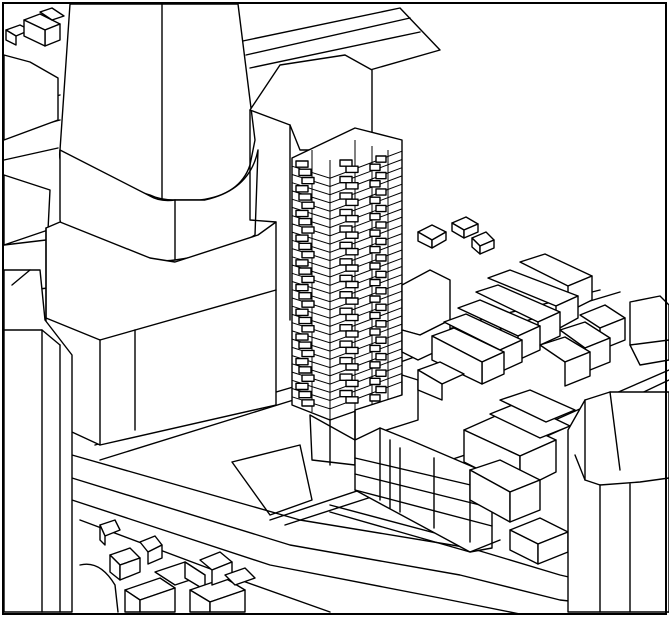 The height and width of the screenshot is (617, 669). I want to click on small-pavilions, so click(456, 235).